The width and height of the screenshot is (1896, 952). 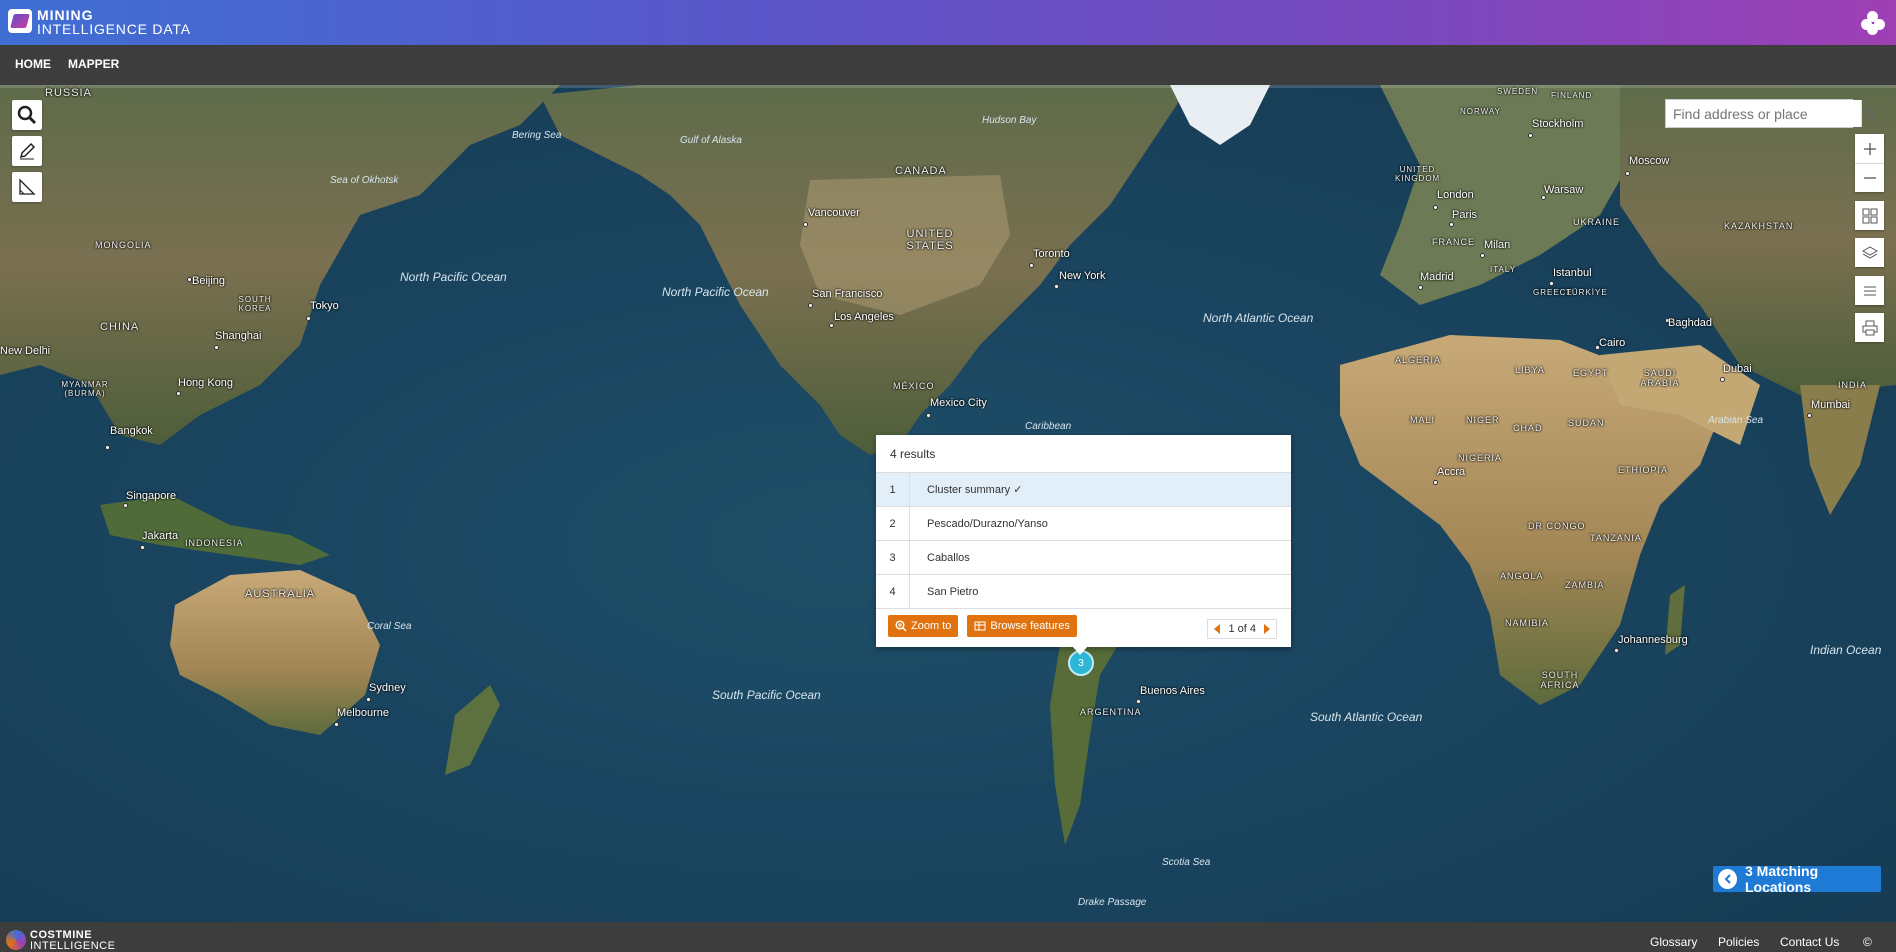 What do you see at coordinates (1673, 942) in the screenshot?
I see `footer-link-glossary: Glossary` at bounding box center [1673, 942].